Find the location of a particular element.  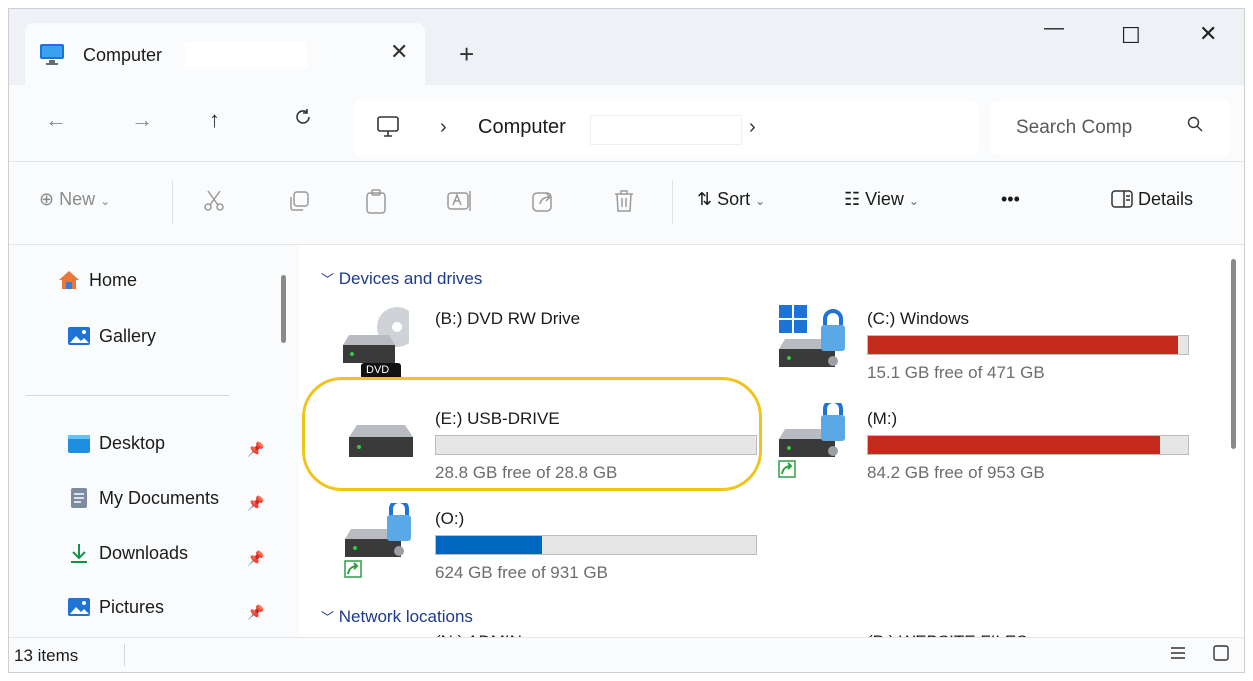

maximize-button: ☐ is located at coordinates (1131, 36).